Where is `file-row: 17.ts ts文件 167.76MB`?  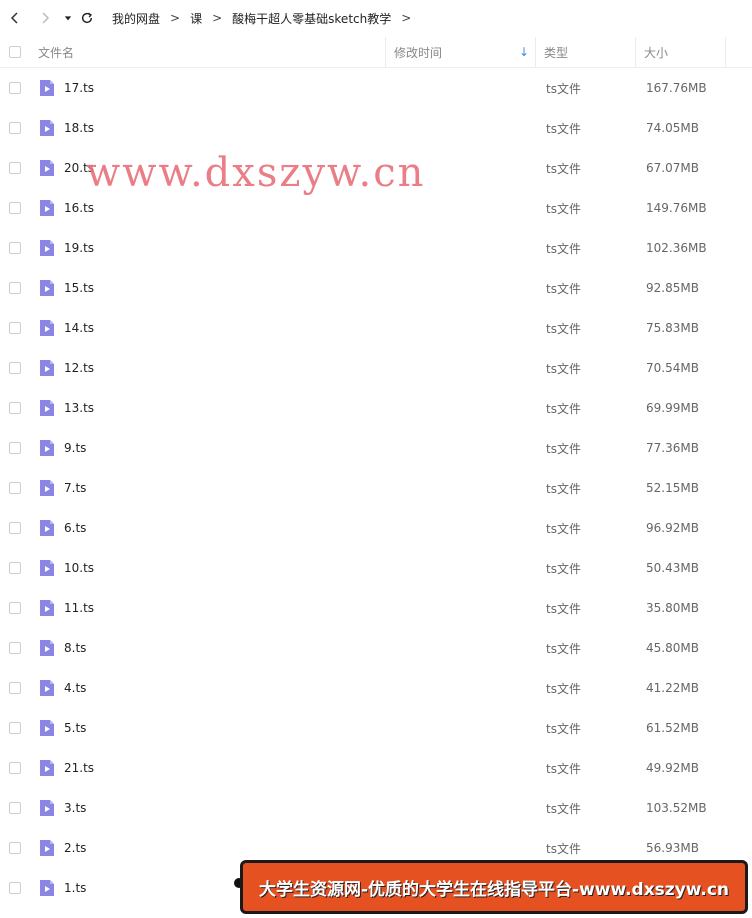
file-row: 17.ts ts文件 167.76MB is located at coordinates (376, 88).